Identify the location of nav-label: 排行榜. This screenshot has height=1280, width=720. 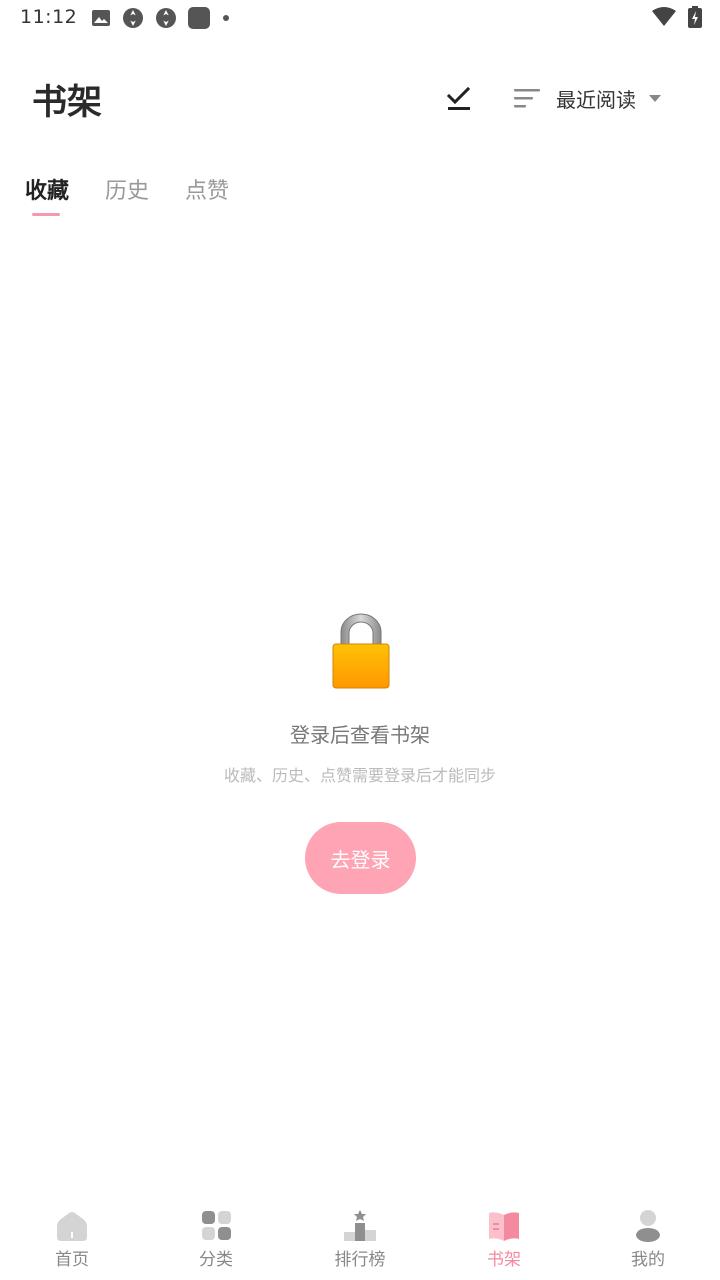
(360, 1260).